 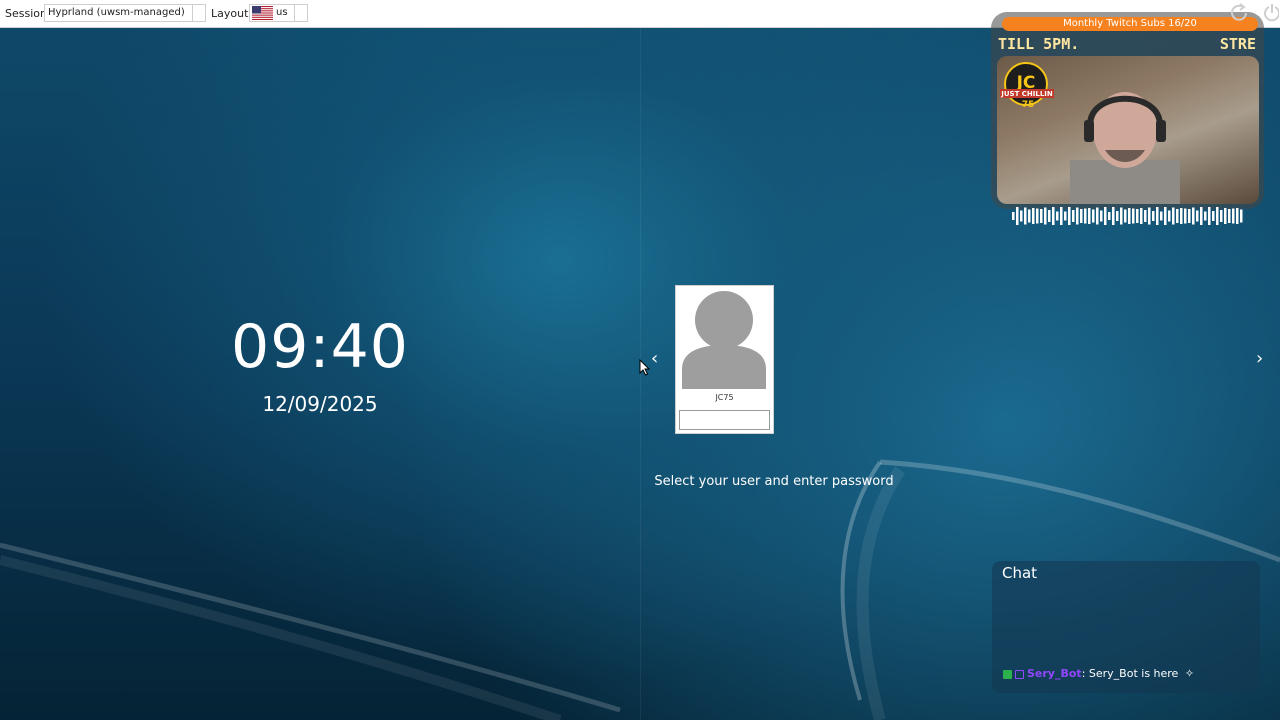 I want to click on user-card: JC75, so click(x=724, y=359).